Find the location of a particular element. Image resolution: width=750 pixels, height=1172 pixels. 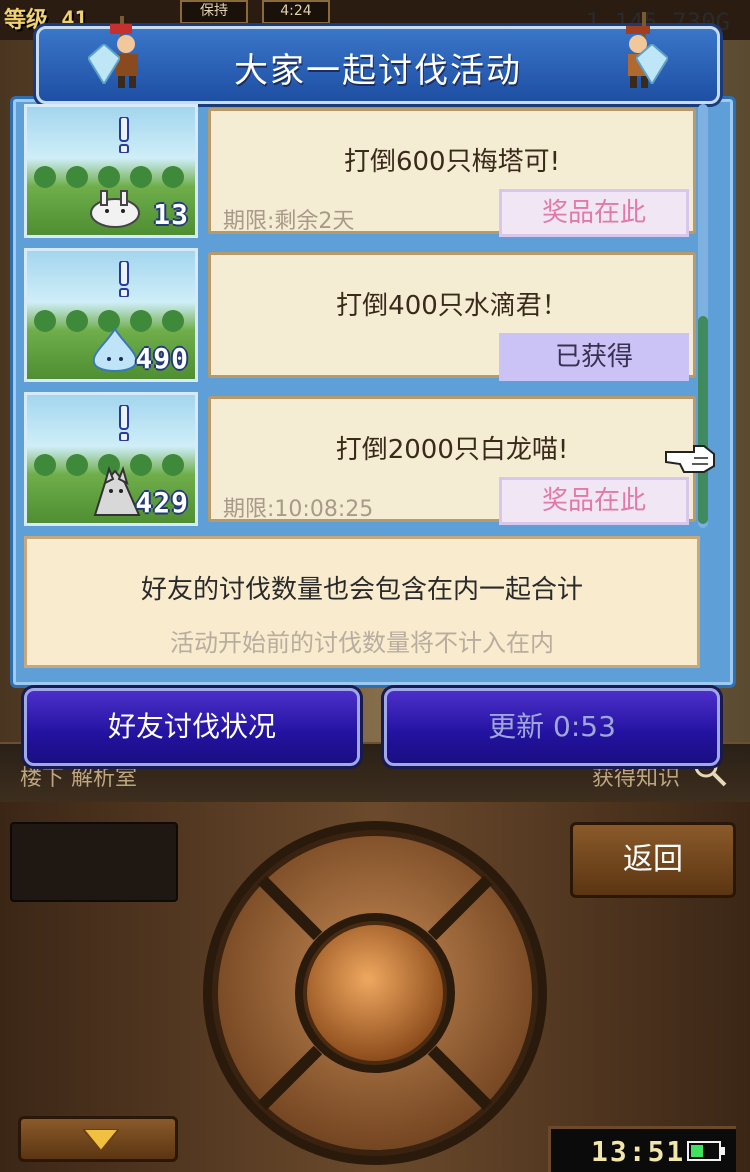

back-button: 返回 is located at coordinates (653, 860).